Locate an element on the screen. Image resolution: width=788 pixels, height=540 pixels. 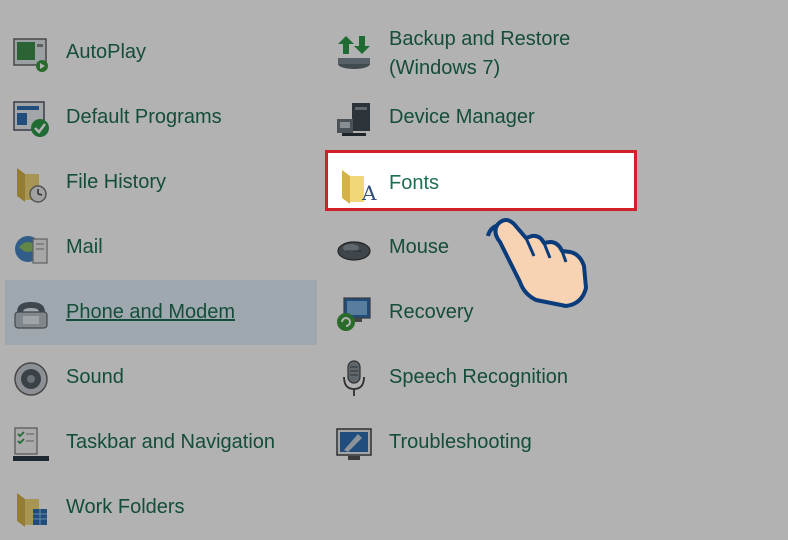
item-speech-recognition: Speech Recognition is located at coordinates (484, 377).